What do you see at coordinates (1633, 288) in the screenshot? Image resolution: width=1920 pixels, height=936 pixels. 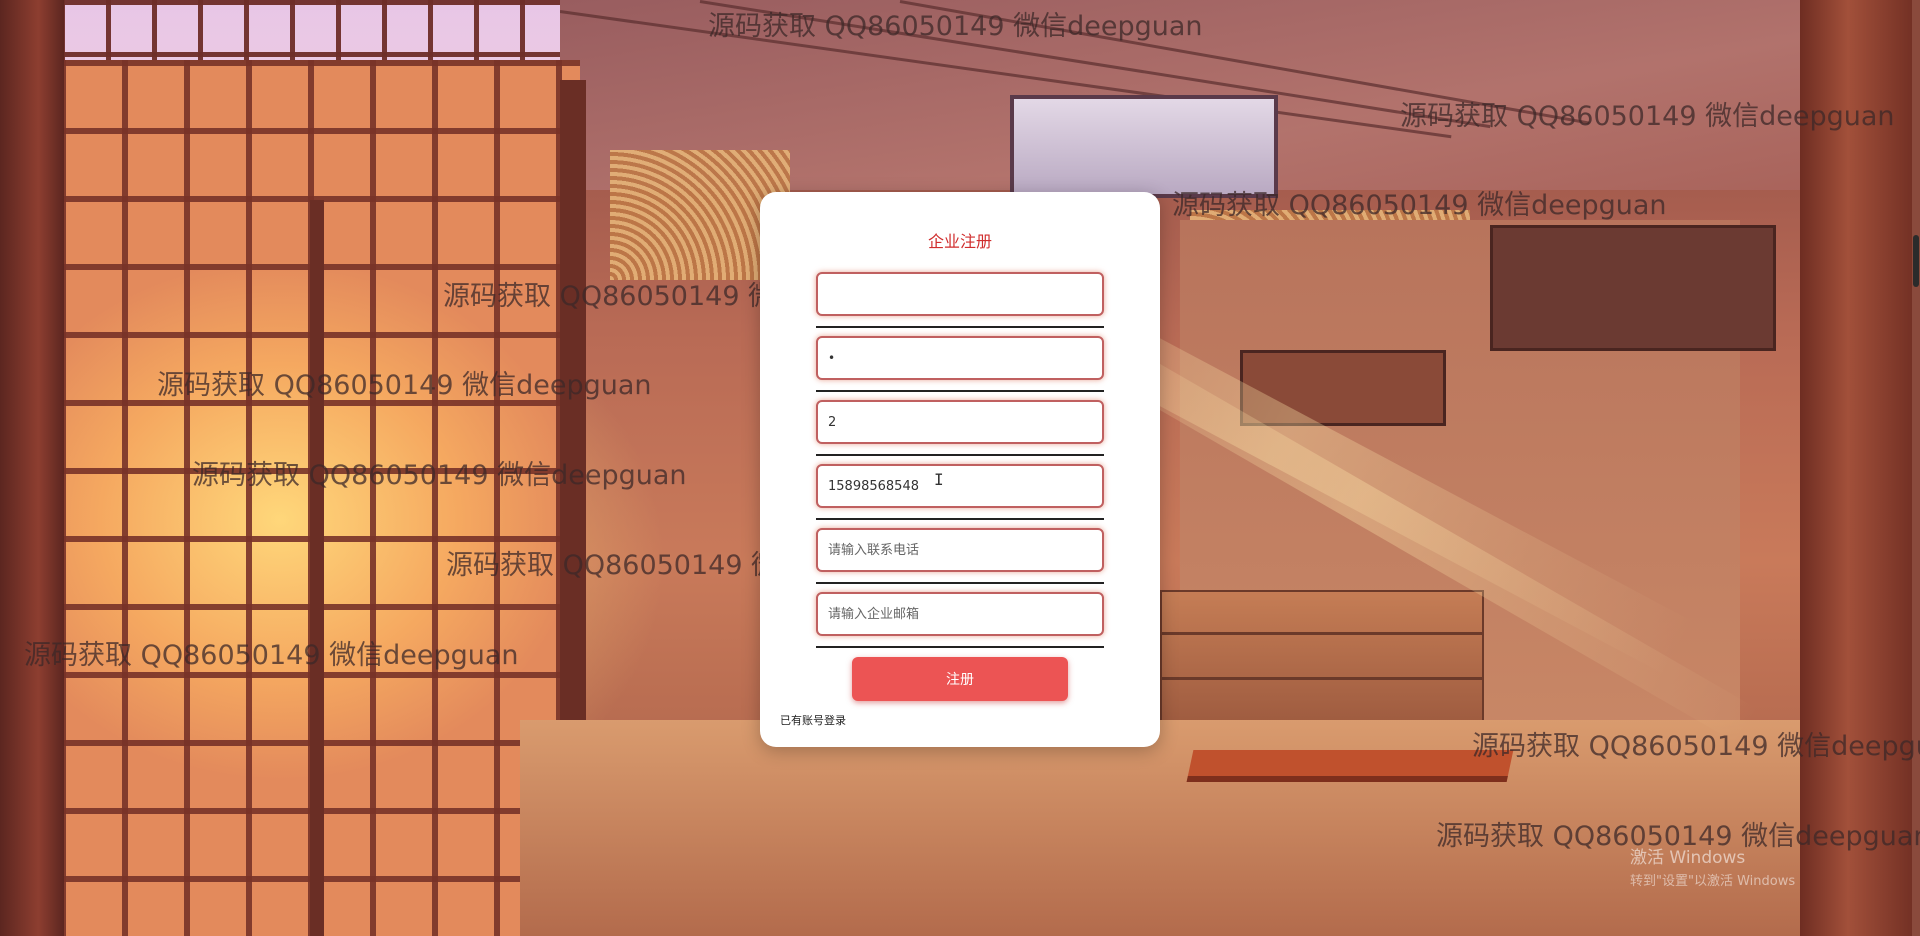 I see `wall-cabinet` at bounding box center [1633, 288].